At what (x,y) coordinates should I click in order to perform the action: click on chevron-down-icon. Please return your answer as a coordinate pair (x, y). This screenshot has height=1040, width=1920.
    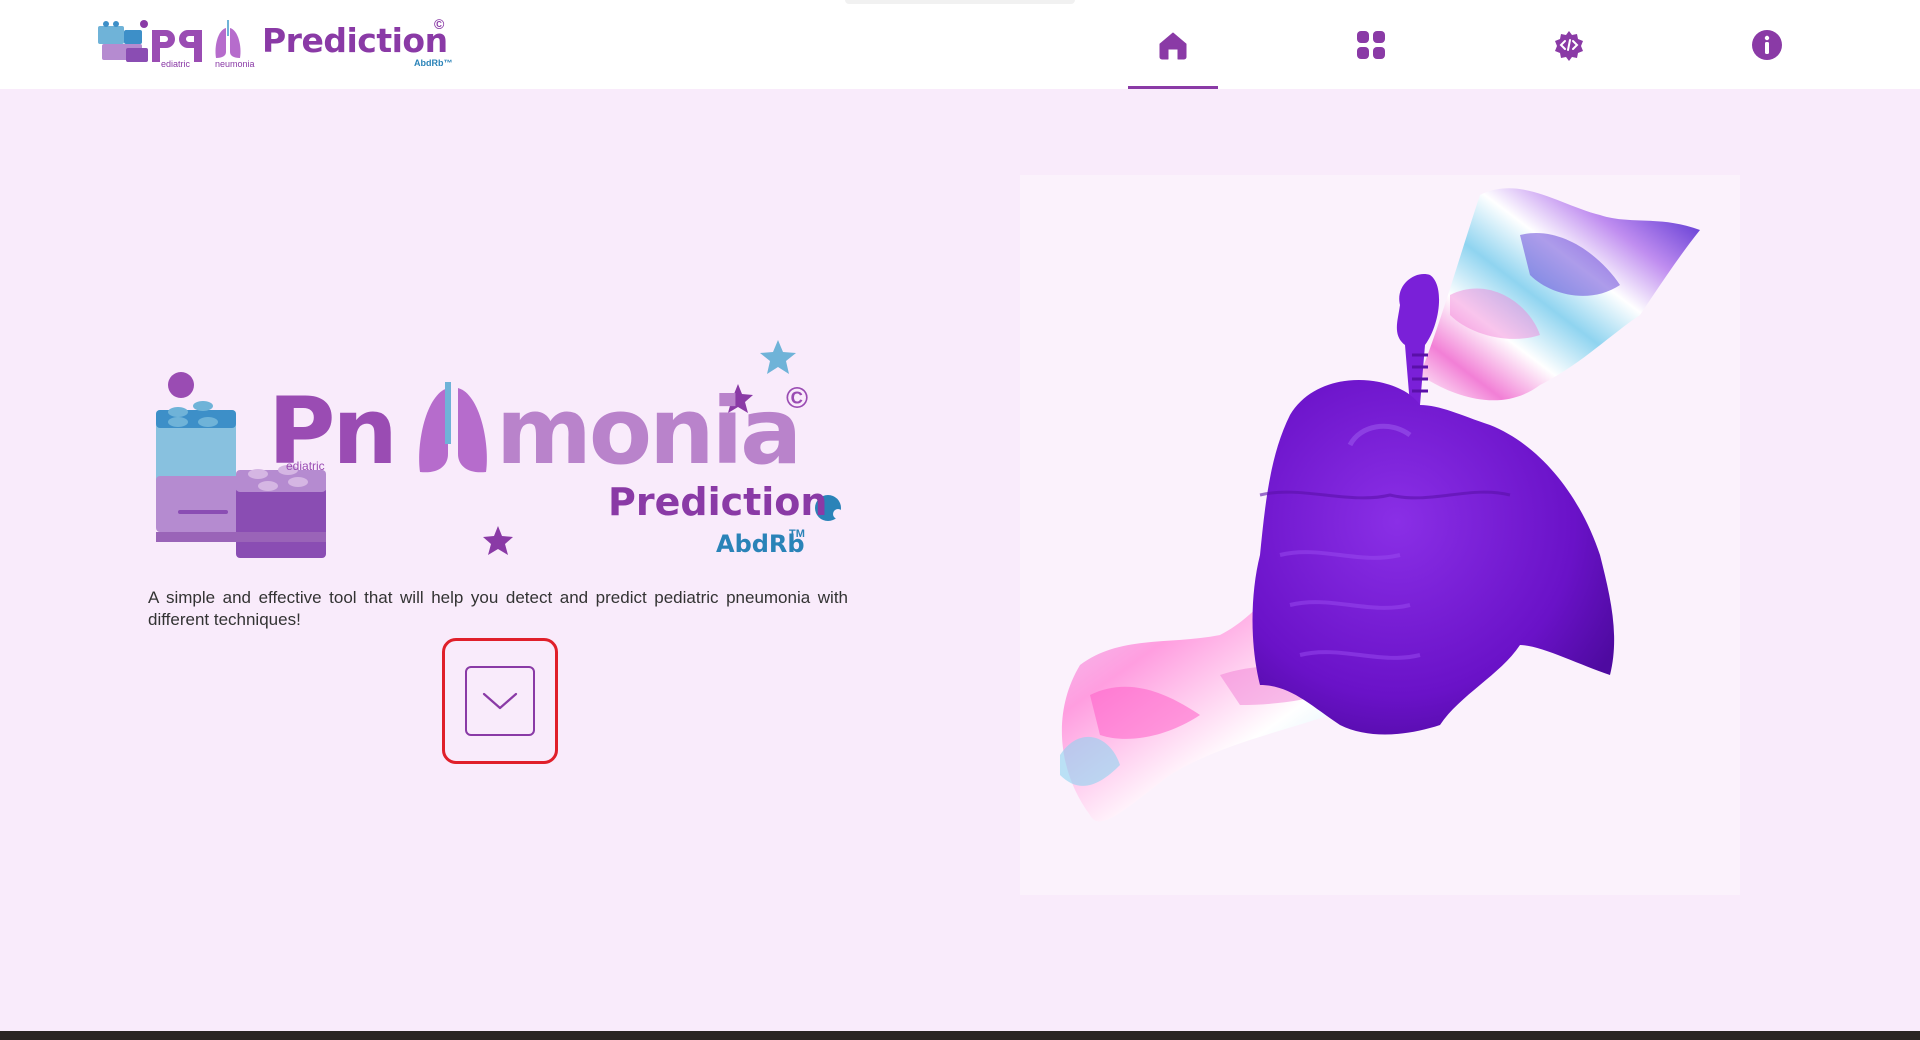
    Looking at the image, I should click on (500, 701).